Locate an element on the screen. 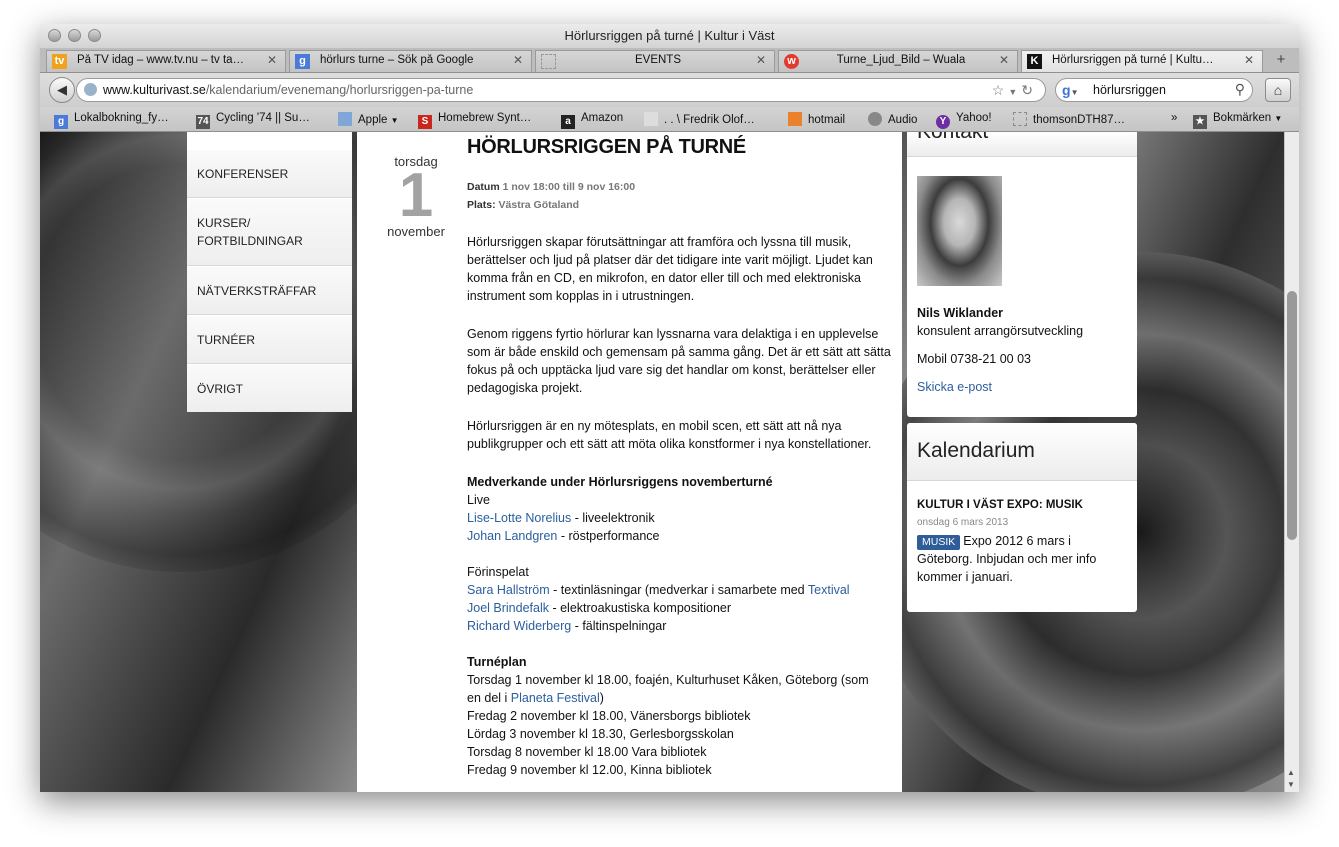 The height and width of the screenshot is (847, 1339). tab-events: EVENTS ✕ is located at coordinates (655, 61).